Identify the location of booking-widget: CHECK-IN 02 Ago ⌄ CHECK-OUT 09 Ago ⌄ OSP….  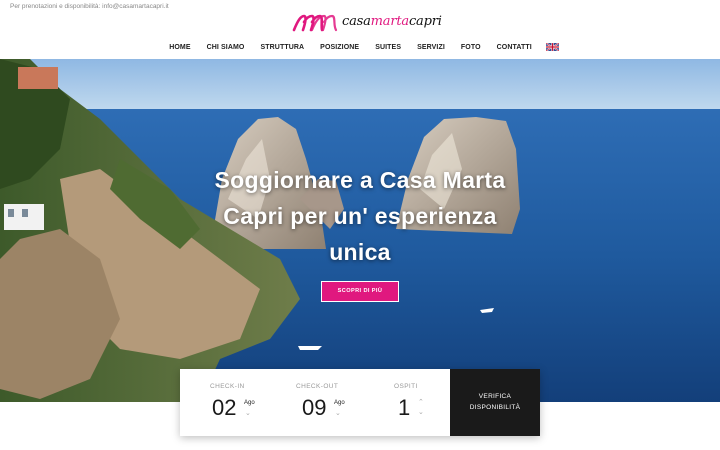
(360, 402).